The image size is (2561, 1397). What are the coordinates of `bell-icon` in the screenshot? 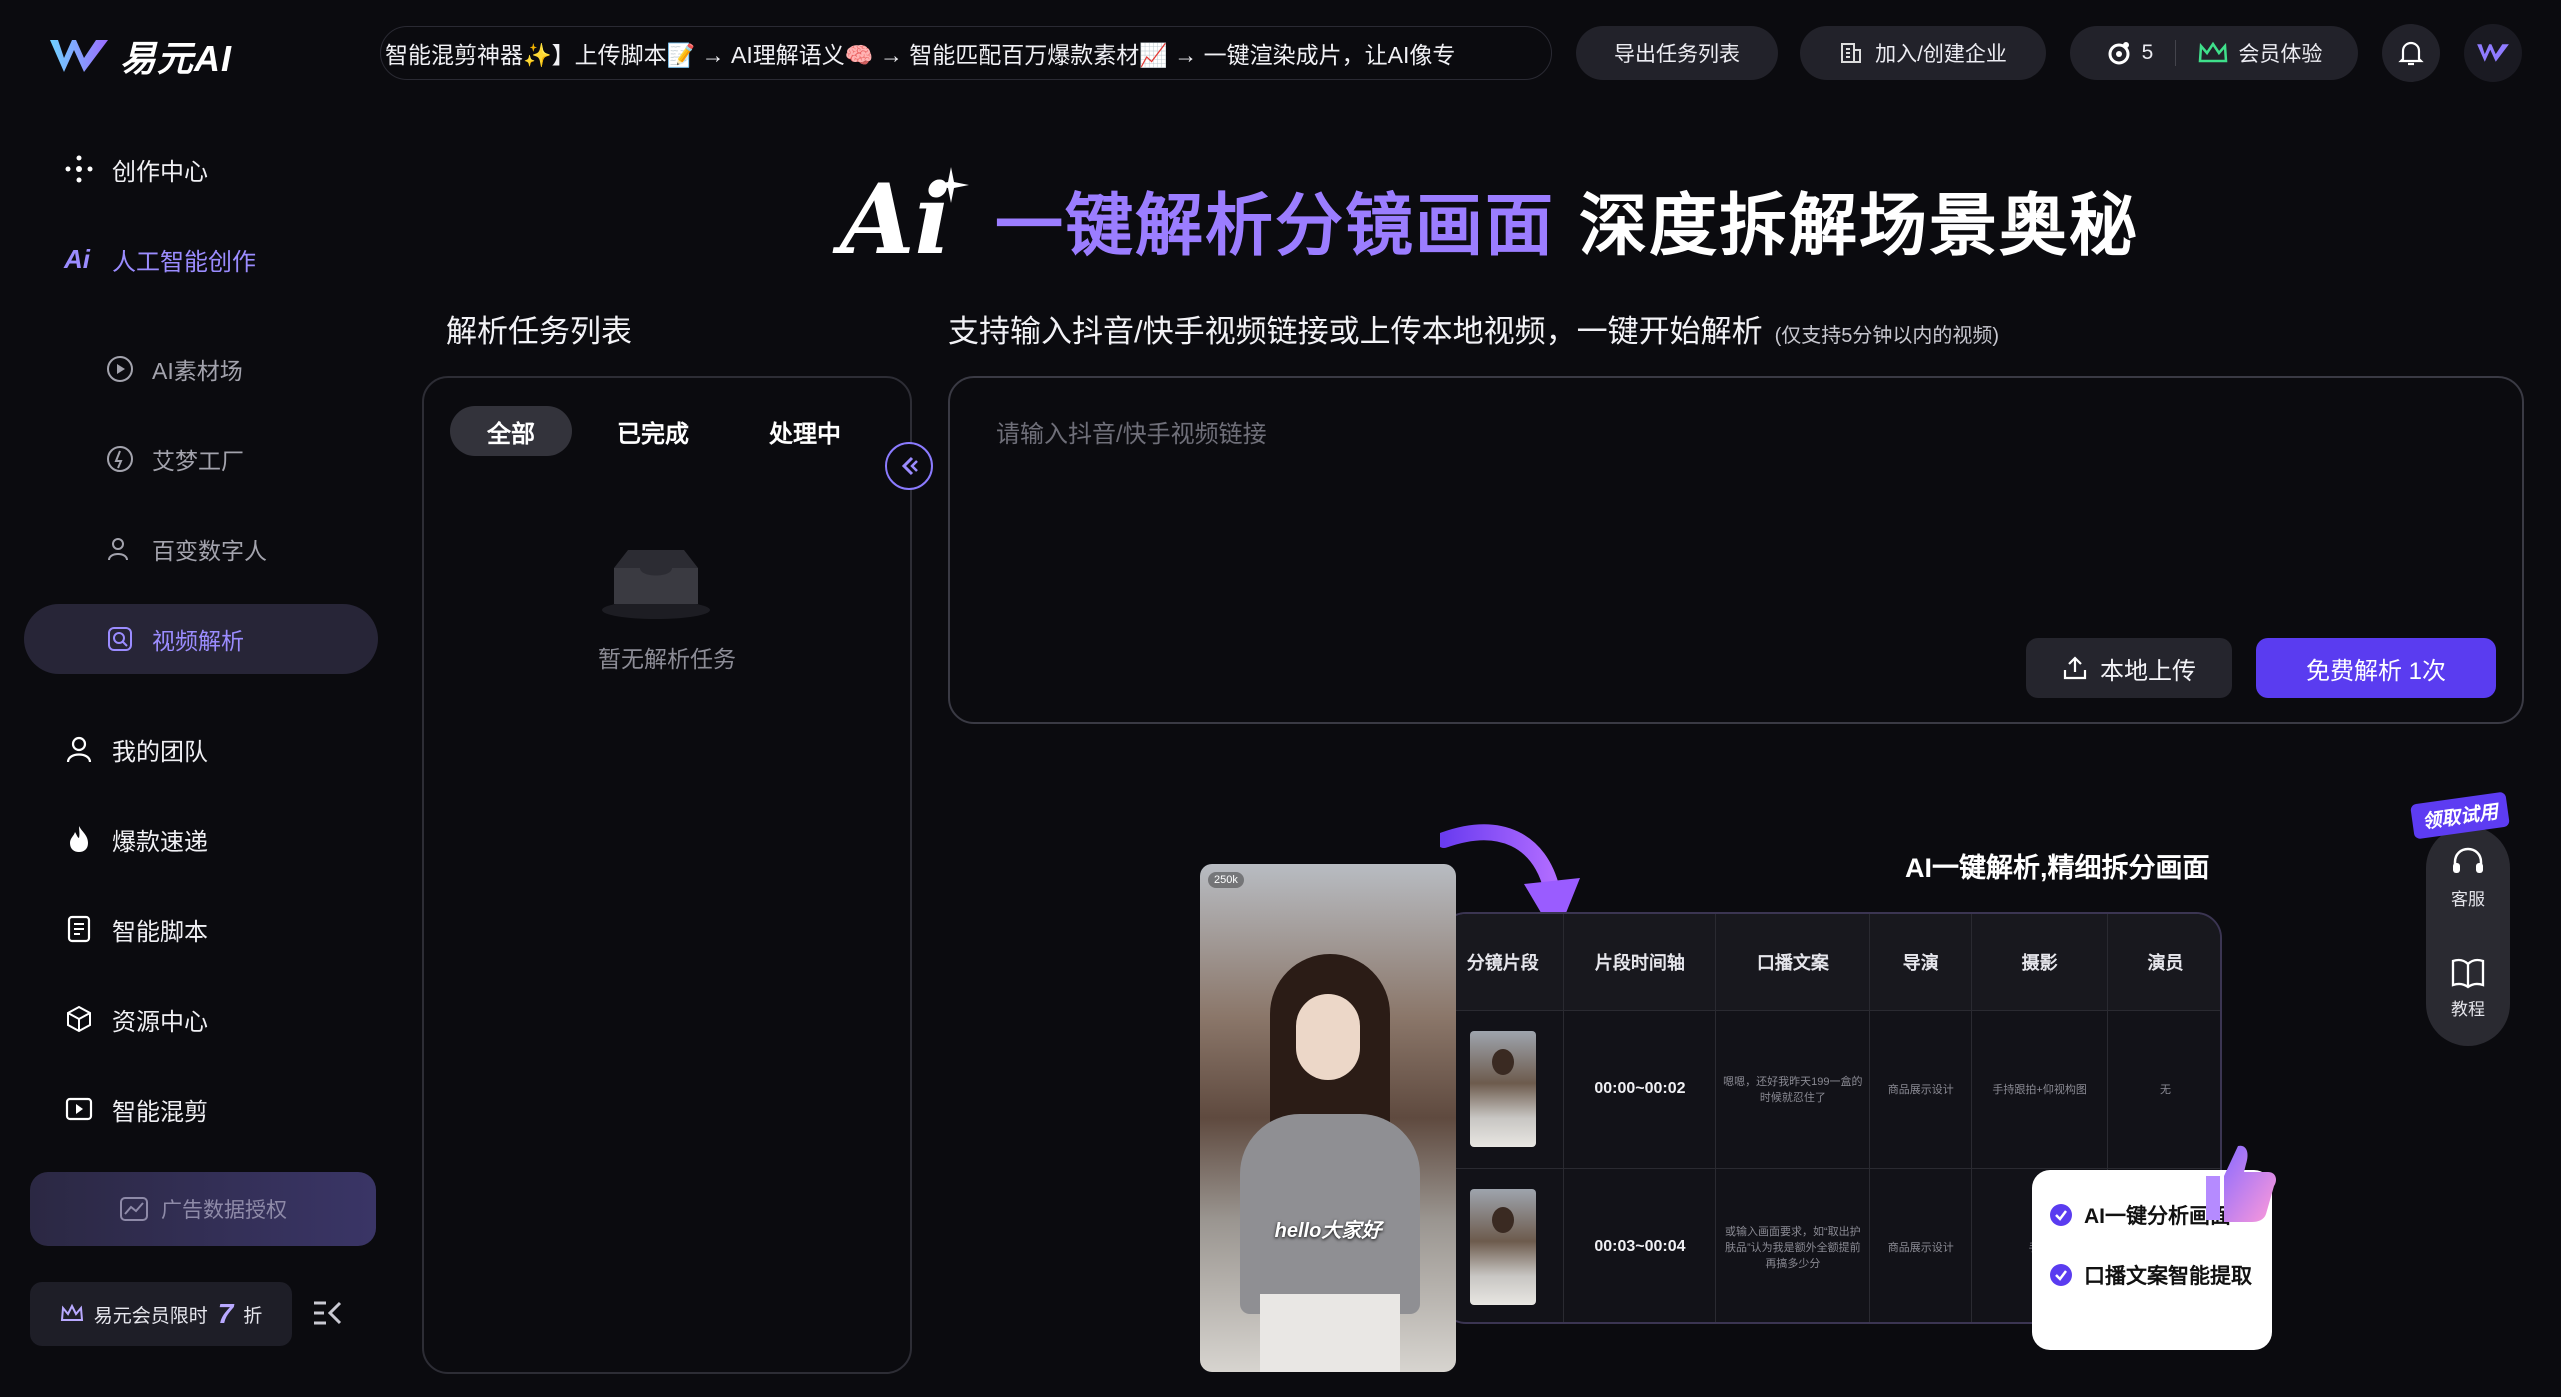 It's located at (2411, 53).